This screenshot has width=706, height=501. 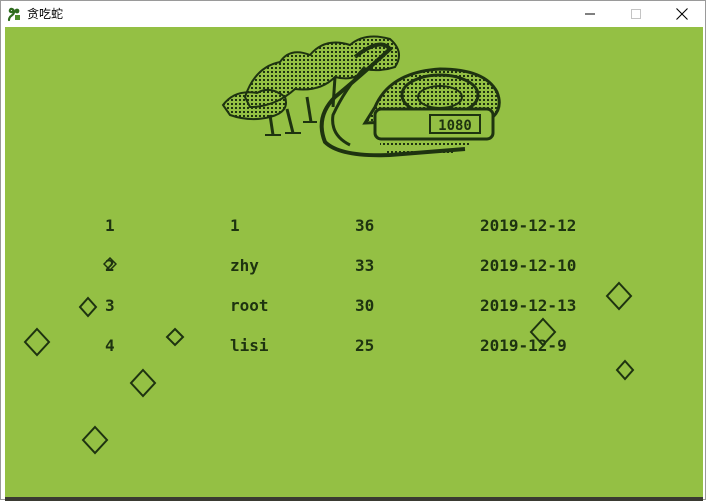 I want to click on maximize-icon, so click(x=636, y=14).